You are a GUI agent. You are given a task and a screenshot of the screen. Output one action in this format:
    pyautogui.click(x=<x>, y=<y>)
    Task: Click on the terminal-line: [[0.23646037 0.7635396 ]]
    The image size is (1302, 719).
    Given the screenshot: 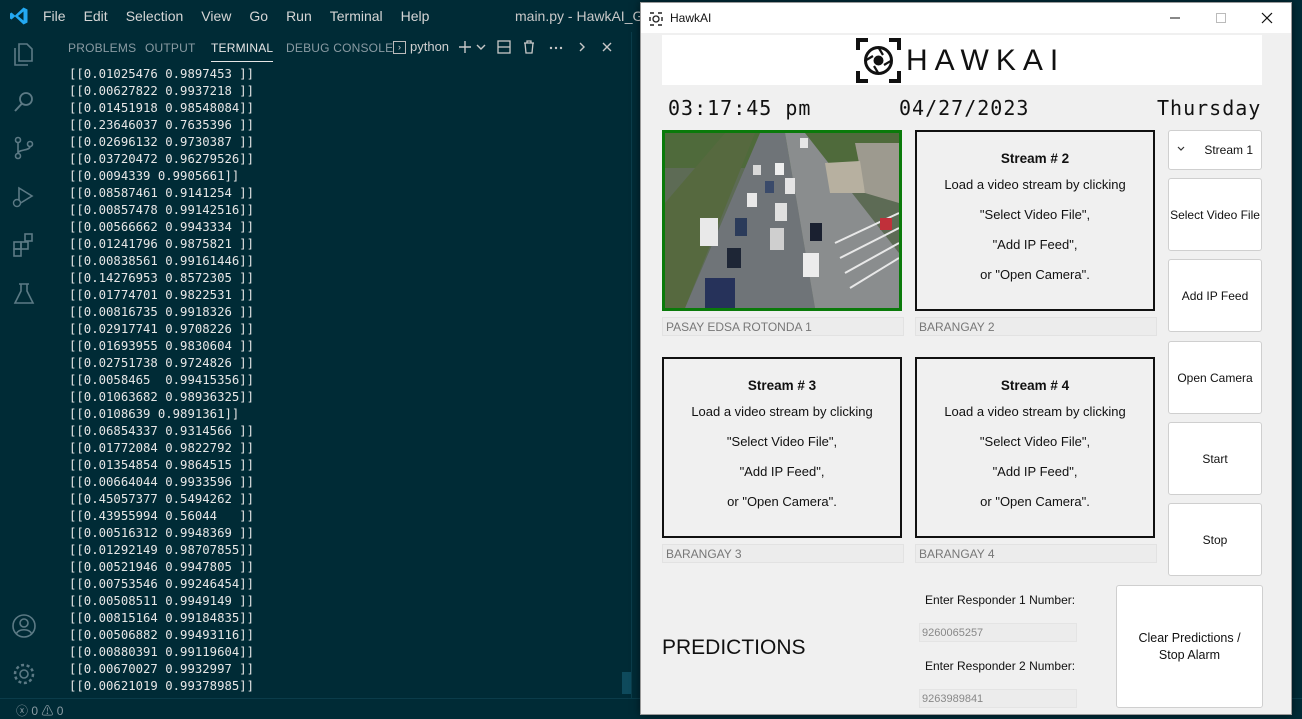 What is the action you would take?
    pyautogui.click(x=162, y=125)
    